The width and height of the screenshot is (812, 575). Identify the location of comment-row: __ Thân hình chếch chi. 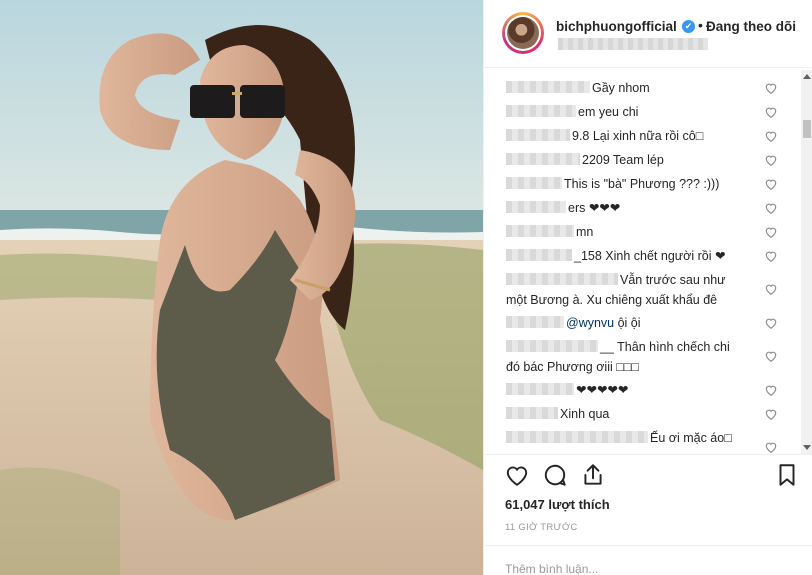
(652, 347).